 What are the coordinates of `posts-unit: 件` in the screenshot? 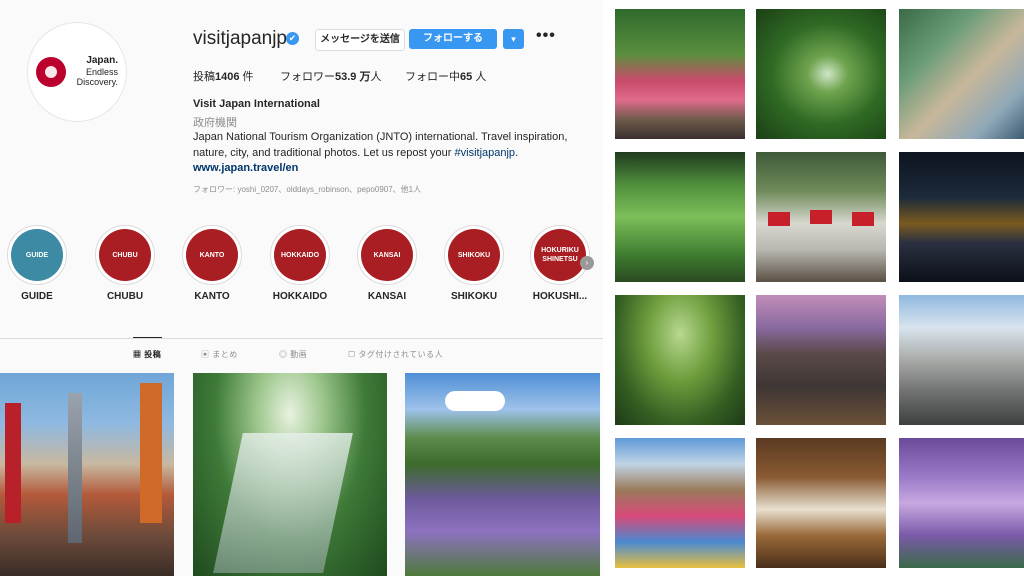 It's located at (248, 77).